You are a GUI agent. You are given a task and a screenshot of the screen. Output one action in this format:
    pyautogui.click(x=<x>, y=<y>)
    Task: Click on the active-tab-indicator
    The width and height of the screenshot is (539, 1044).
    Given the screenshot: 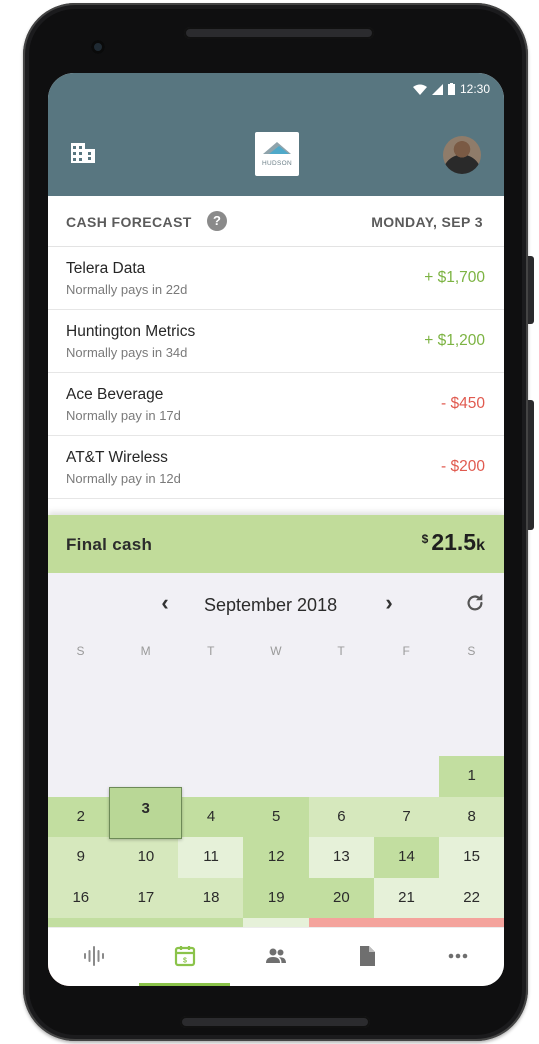 What is the action you would take?
    pyautogui.click(x=184, y=984)
    